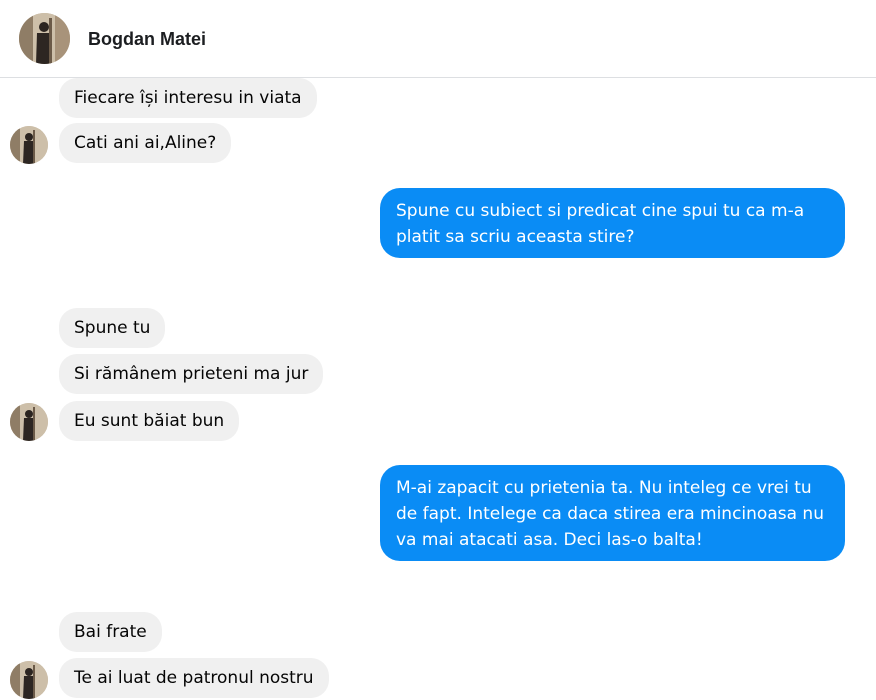 Image resolution: width=876 pixels, height=700 pixels. Describe the element at coordinates (110, 632) in the screenshot. I see `message-incoming: Bai frate` at that location.